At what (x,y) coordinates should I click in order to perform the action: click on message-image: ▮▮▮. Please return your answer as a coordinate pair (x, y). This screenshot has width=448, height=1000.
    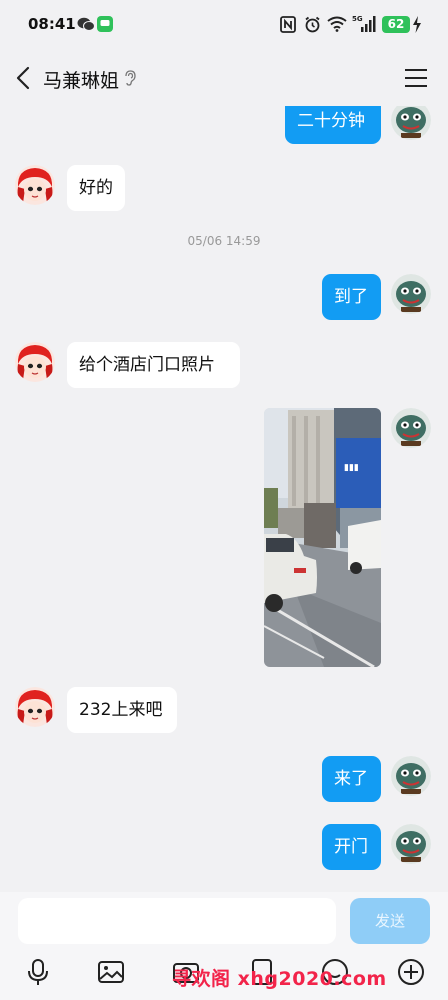
    Looking at the image, I should click on (322, 537).